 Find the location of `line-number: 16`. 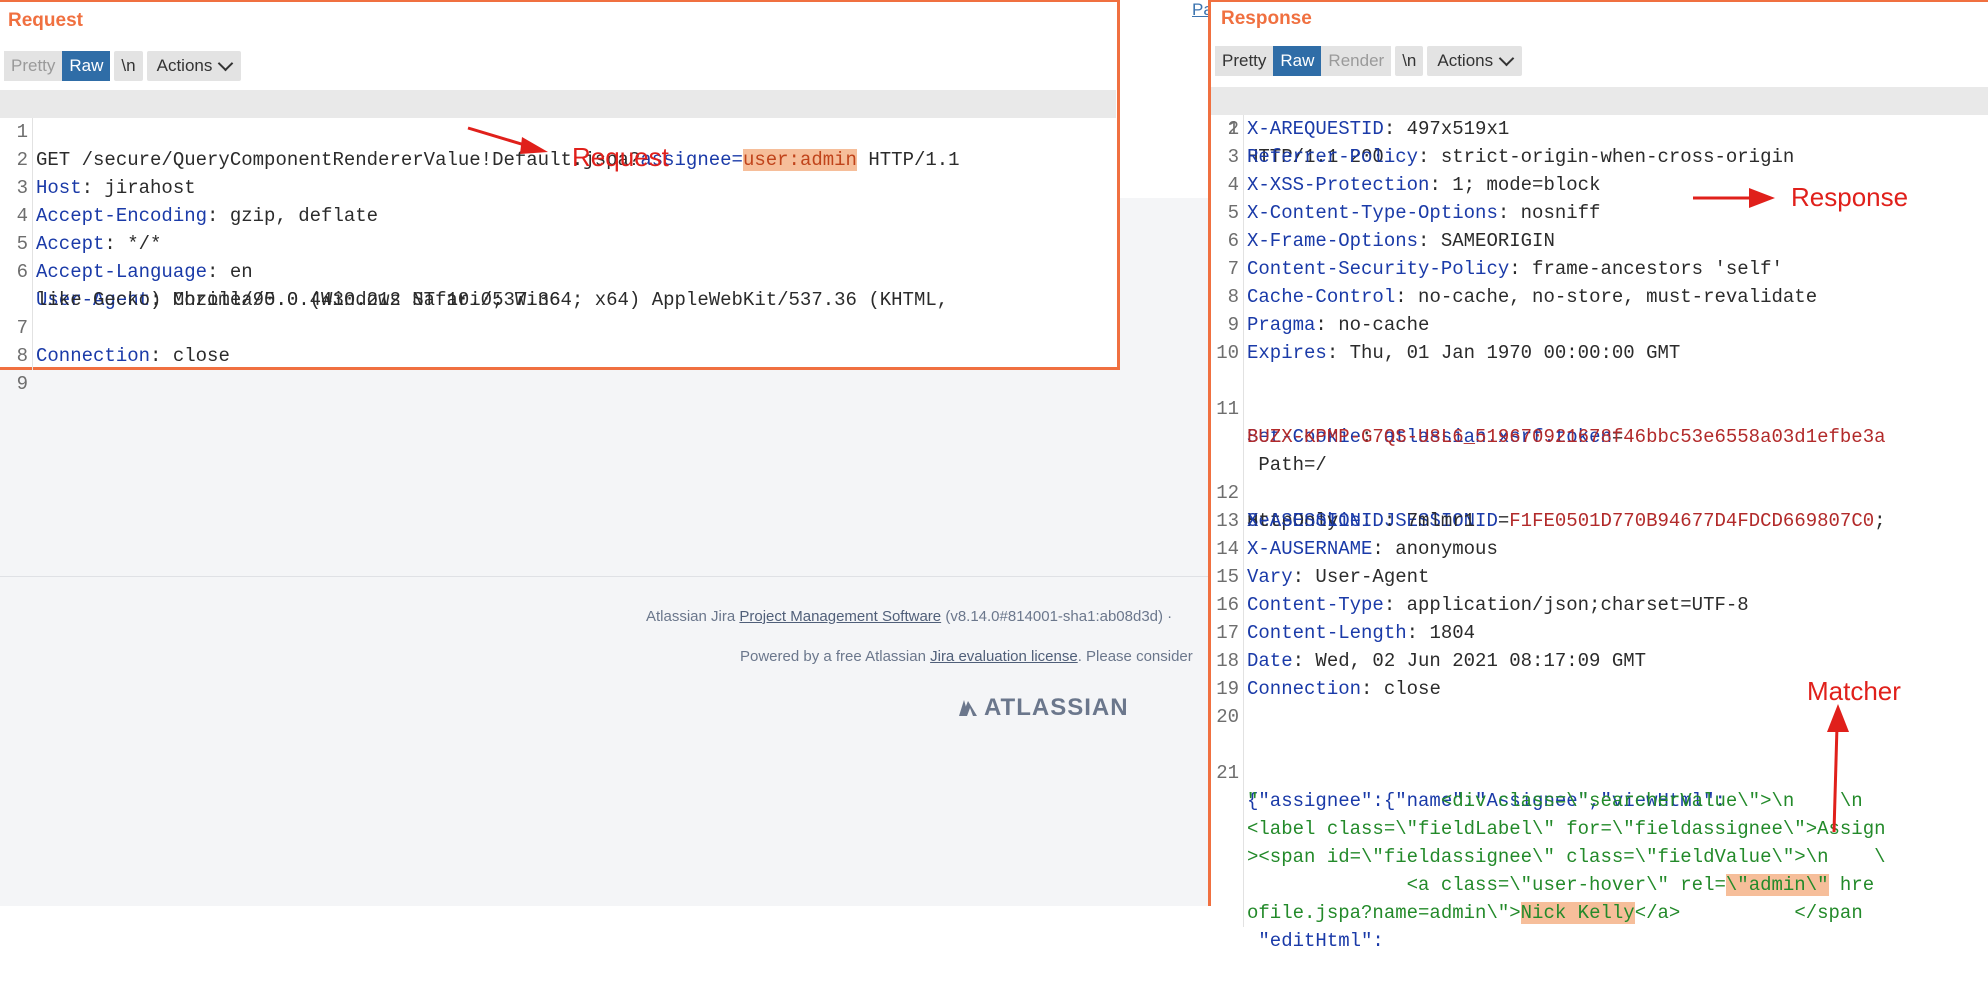

line-number: 16 is located at coordinates (1227, 605).